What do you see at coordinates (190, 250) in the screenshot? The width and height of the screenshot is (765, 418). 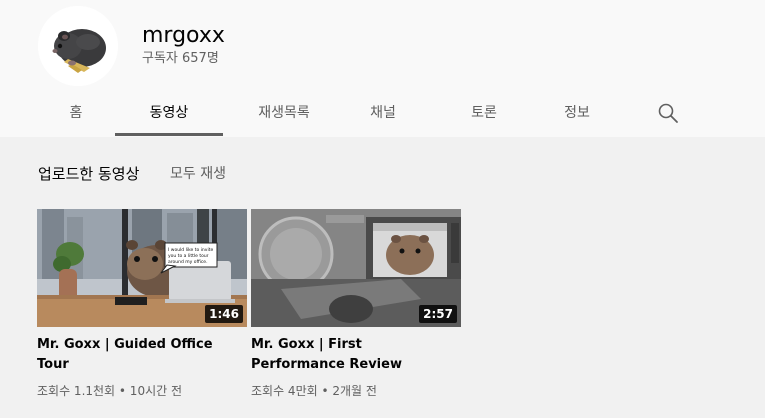 I see `thumbnail-caption-line-1: I would like to invite` at bounding box center [190, 250].